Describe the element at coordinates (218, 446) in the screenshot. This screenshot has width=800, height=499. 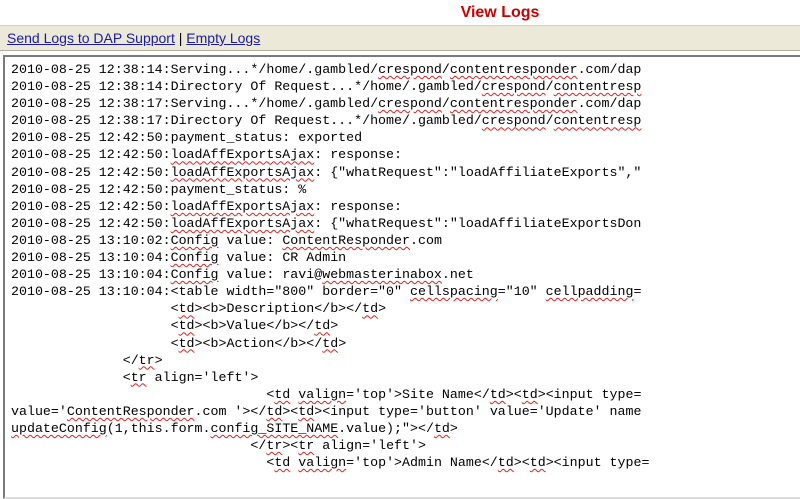
I see `log-line: </tr><tr align='left'>` at that location.